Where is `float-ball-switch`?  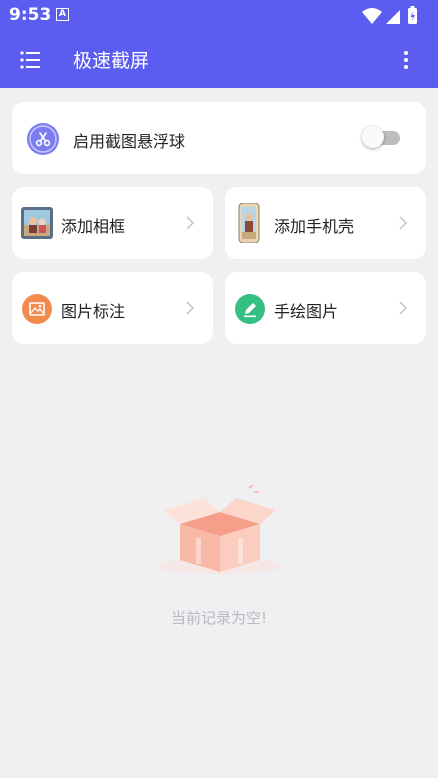 float-ball-switch is located at coordinates (381, 137).